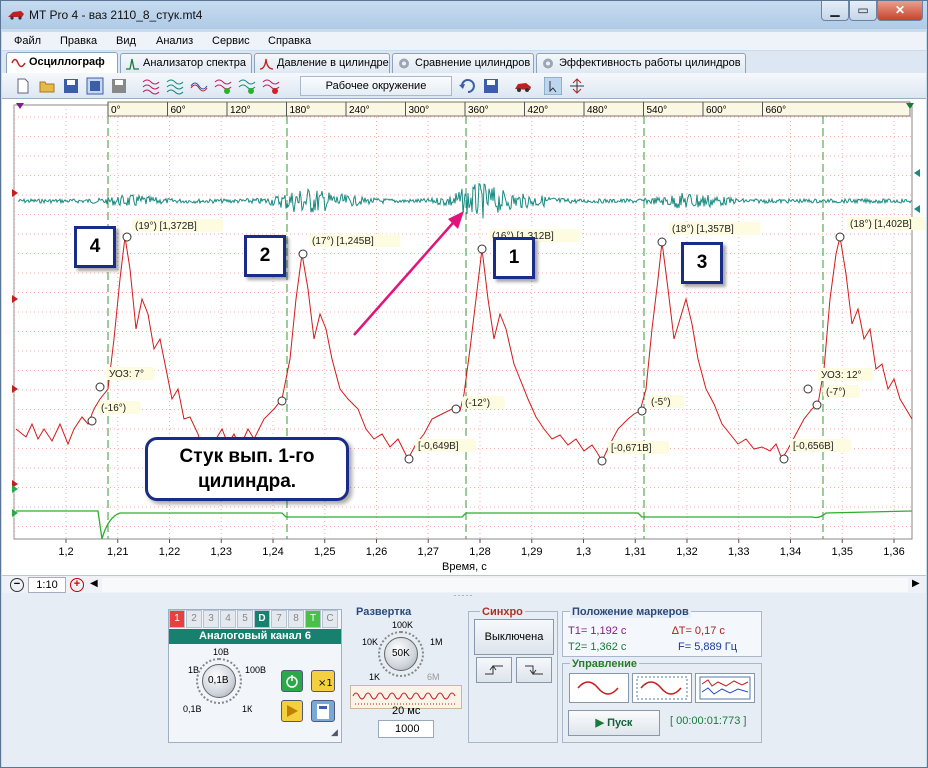 Image resolution: width=928 pixels, height=768 pixels. What do you see at coordinates (916, 583) in the screenshot?
I see `scroll-right-arrow: ▶` at bounding box center [916, 583].